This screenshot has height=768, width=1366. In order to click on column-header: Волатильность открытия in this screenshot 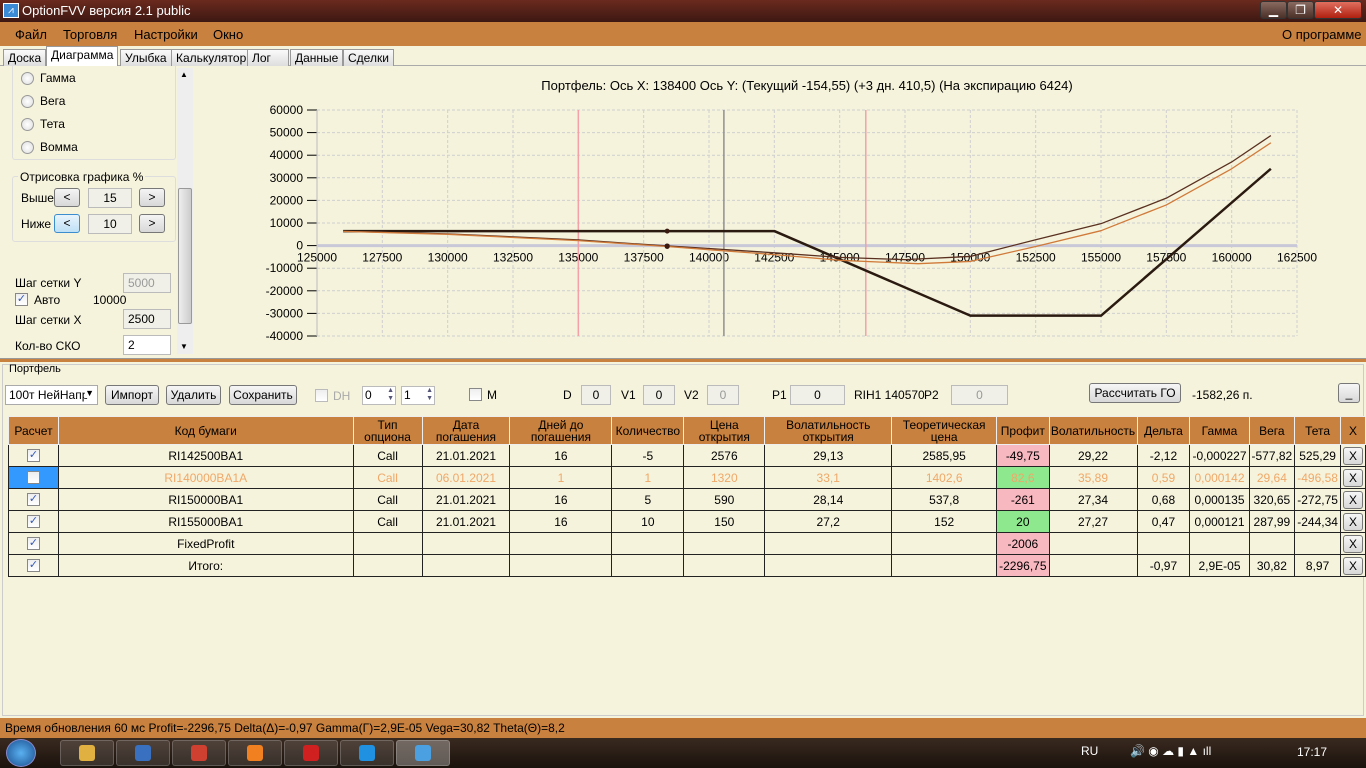, I will do `click(828, 430)`.